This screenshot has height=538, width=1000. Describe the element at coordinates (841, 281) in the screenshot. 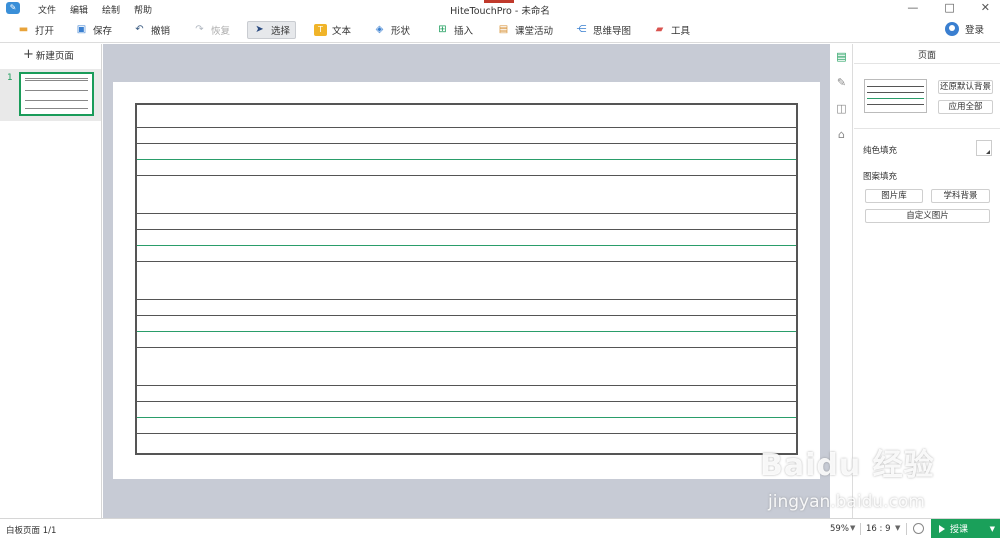

I see `side-tab-strip: ▤ ✎ ◫ ⌂` at that location.